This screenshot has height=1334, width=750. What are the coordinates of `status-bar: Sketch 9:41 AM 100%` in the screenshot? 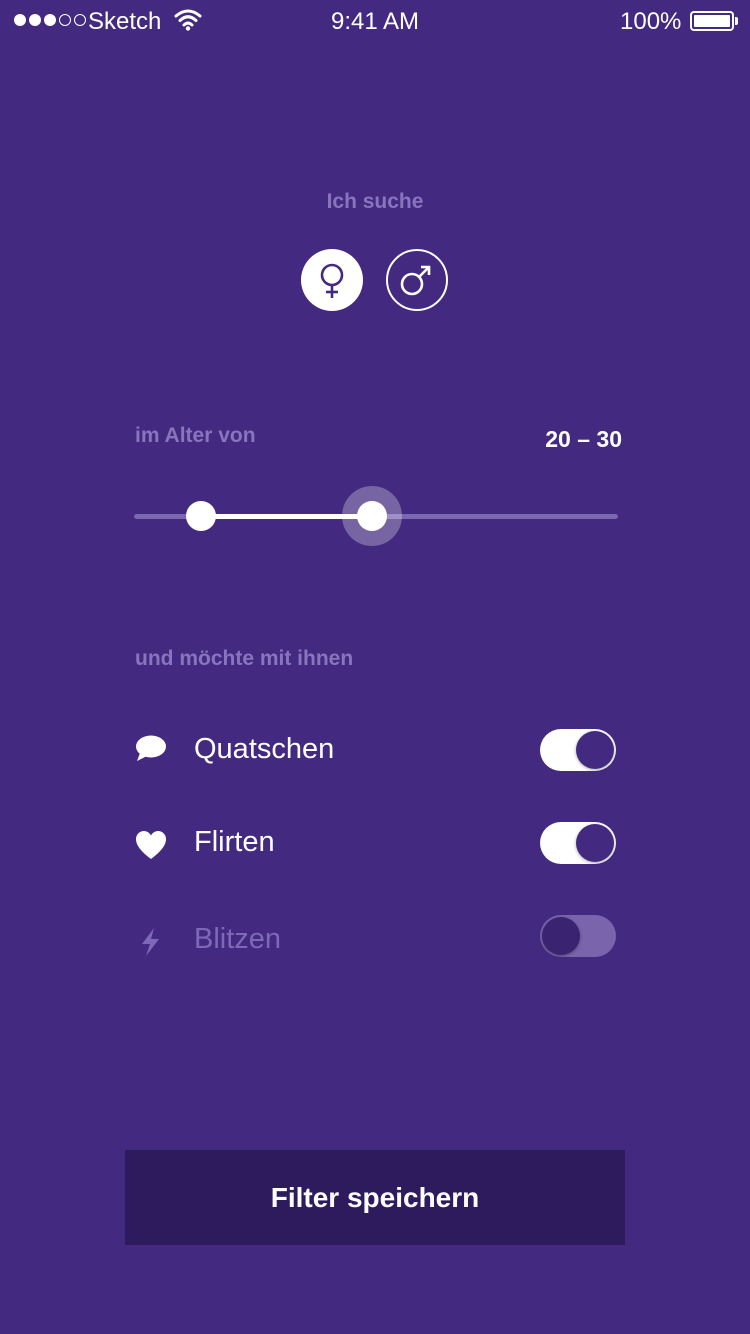 It's located at (375, 22).